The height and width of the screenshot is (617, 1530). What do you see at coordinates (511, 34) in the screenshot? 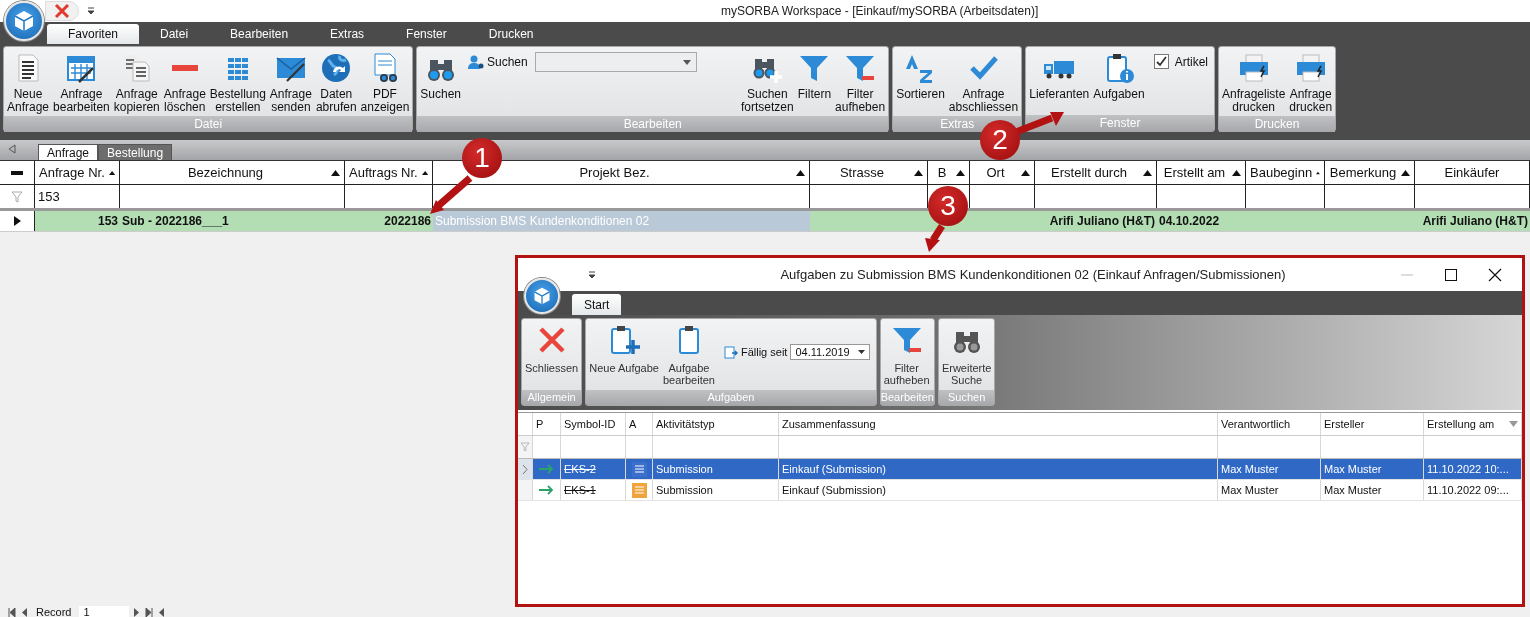
I see `ribbon-tab: Drucken` at bounding box center [511, 34].